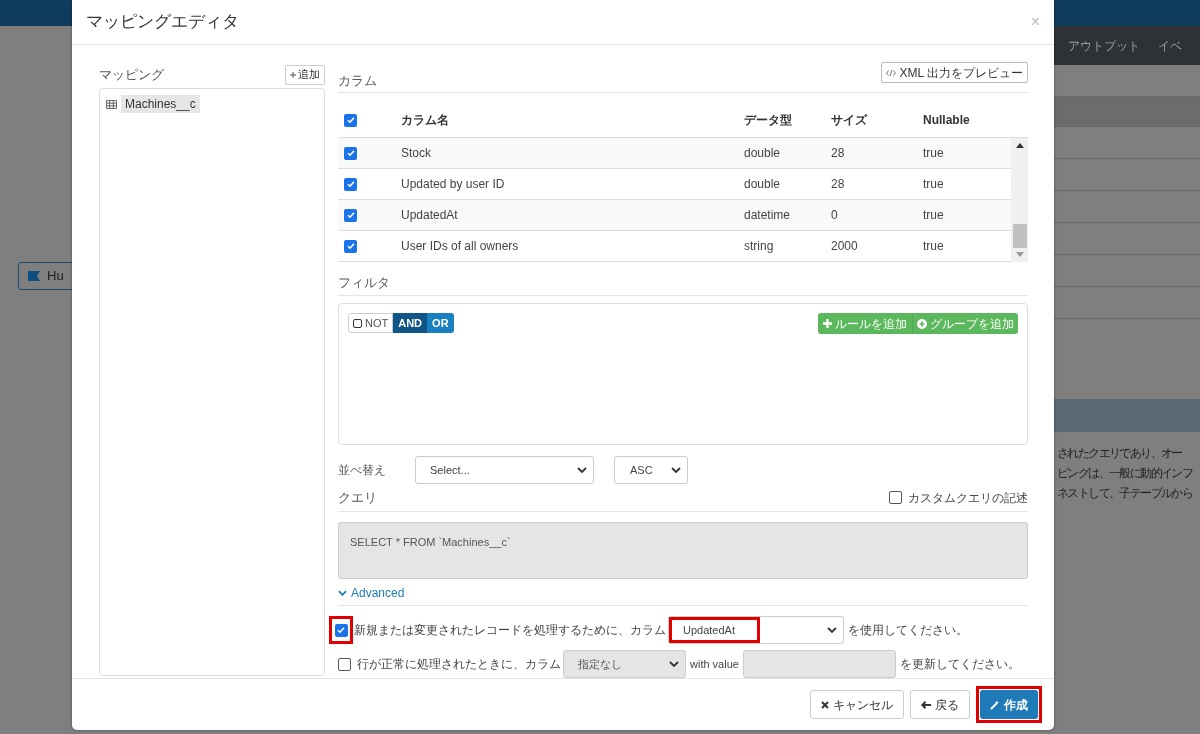 The height and width of the screenshot is (734, 1200). Describe the element at coordinates (759, 247) in the screenshot. I see `table-cell-text: string` at that location.